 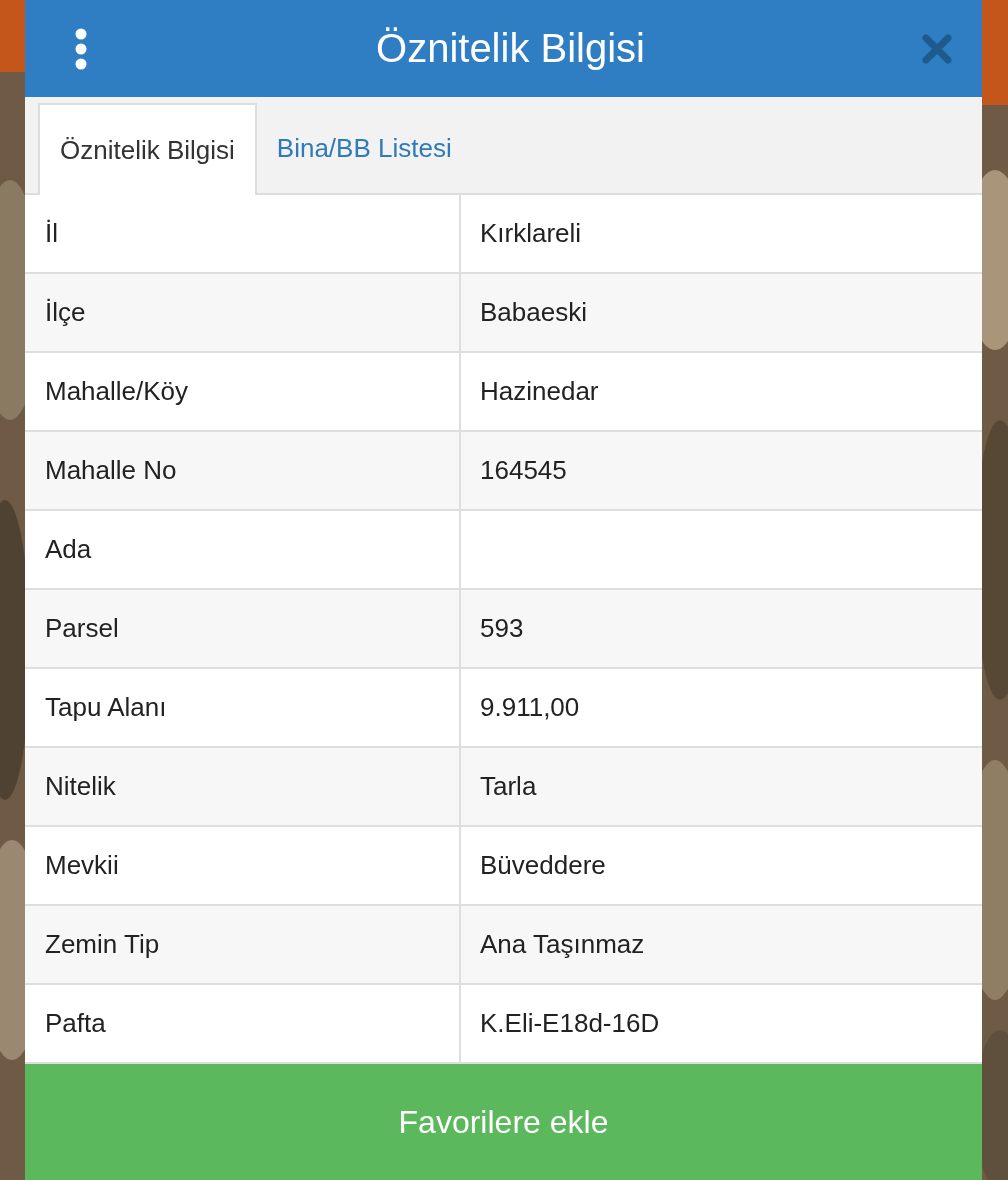 What do you see at coordinates (51, 233) in the screenshot?
I see `attribute-label: İl` at bounding box center [51, 233].